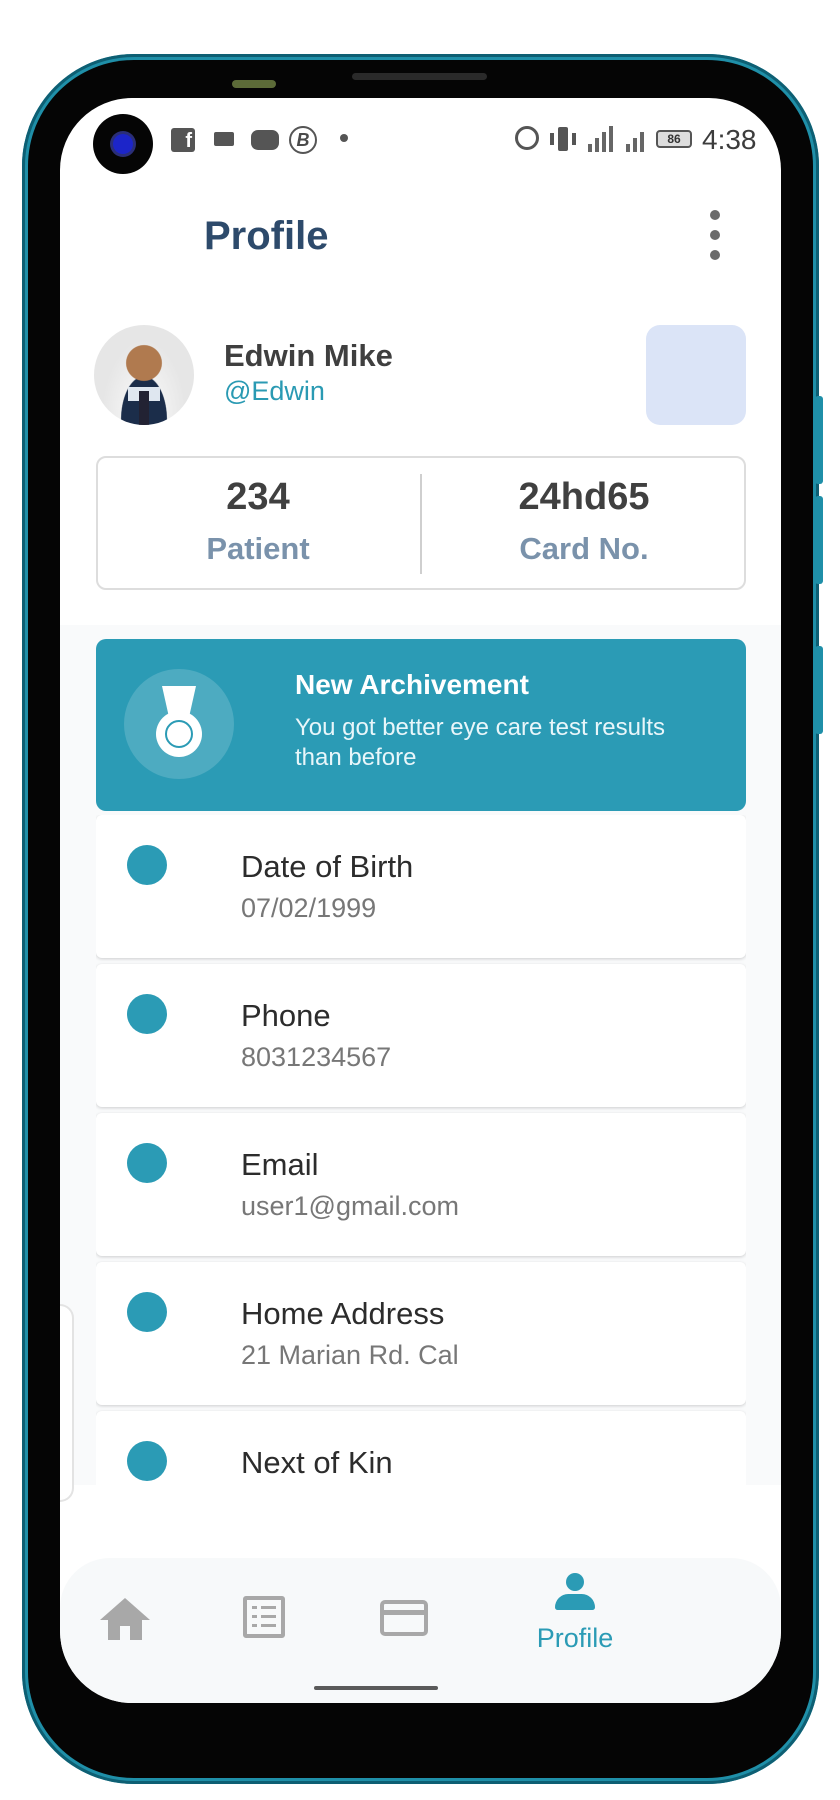 The height and width of the screenshot is (1800, 840). I want to click on info-item-date-of-birth: Date of Birth 07/02/1999, so click(421, 886).